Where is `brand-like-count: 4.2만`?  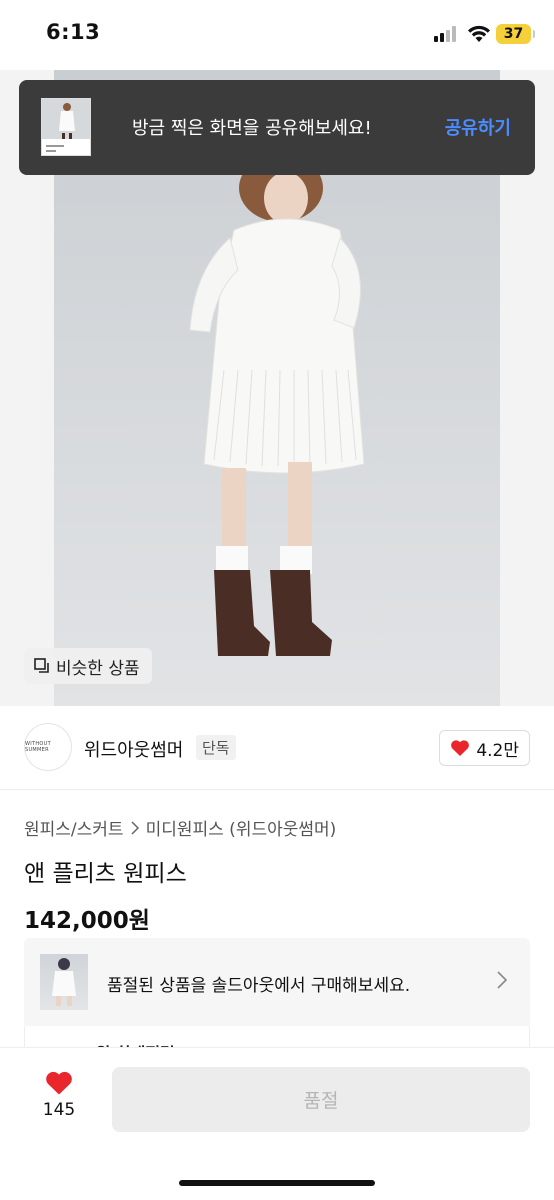
brand-like-count: 4.2만 is located at coordinates (497, 750).